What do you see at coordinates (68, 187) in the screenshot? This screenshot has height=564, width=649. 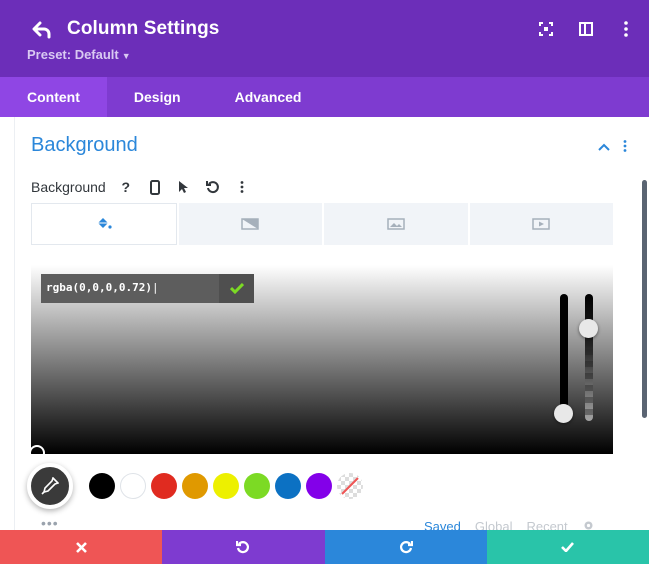 I see `option-label: Background` at bounding box center [68, 187].